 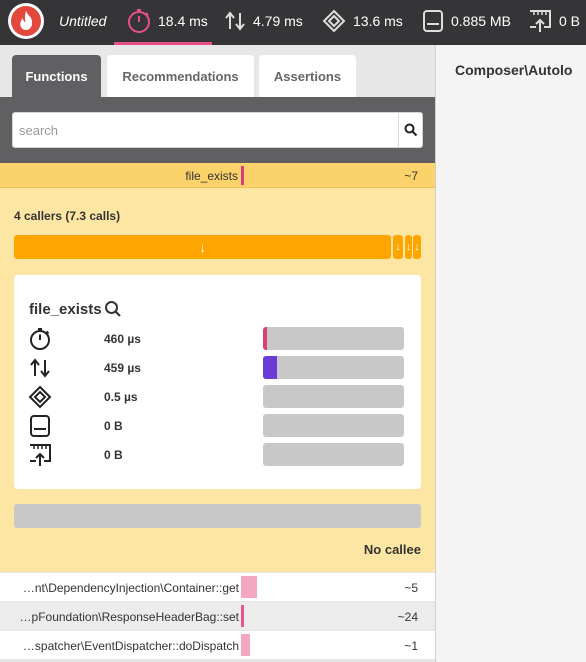 I want to click on stat-memory: 0 B, so click(x=217, y=426).